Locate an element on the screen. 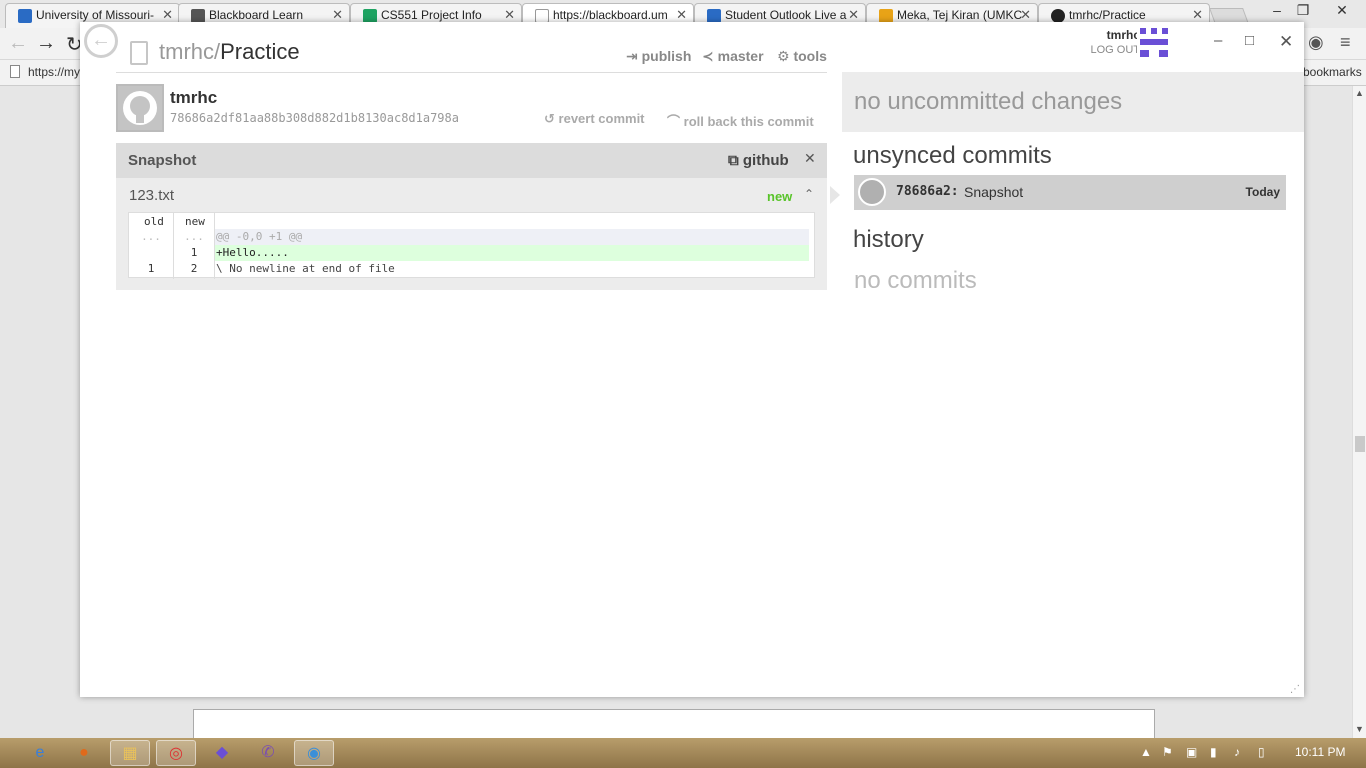 This screenshot has height=768, width=1366. gear-icon: ⚙ is located at coordinates (783, 56).